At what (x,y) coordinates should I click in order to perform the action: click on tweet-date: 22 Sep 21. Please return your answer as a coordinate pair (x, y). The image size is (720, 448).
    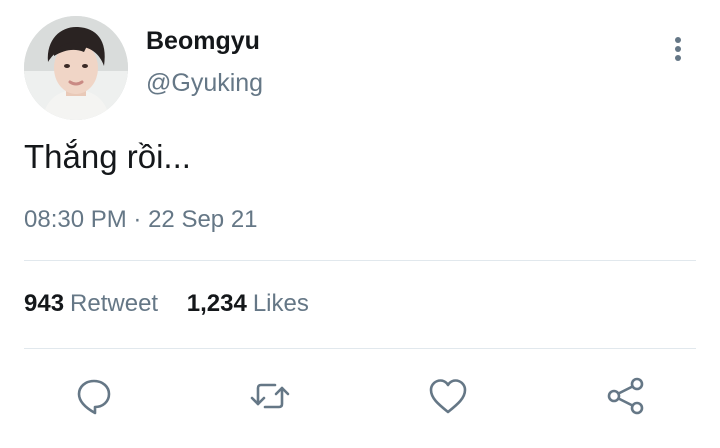
    Looking at the image, I should click on (202, 219).